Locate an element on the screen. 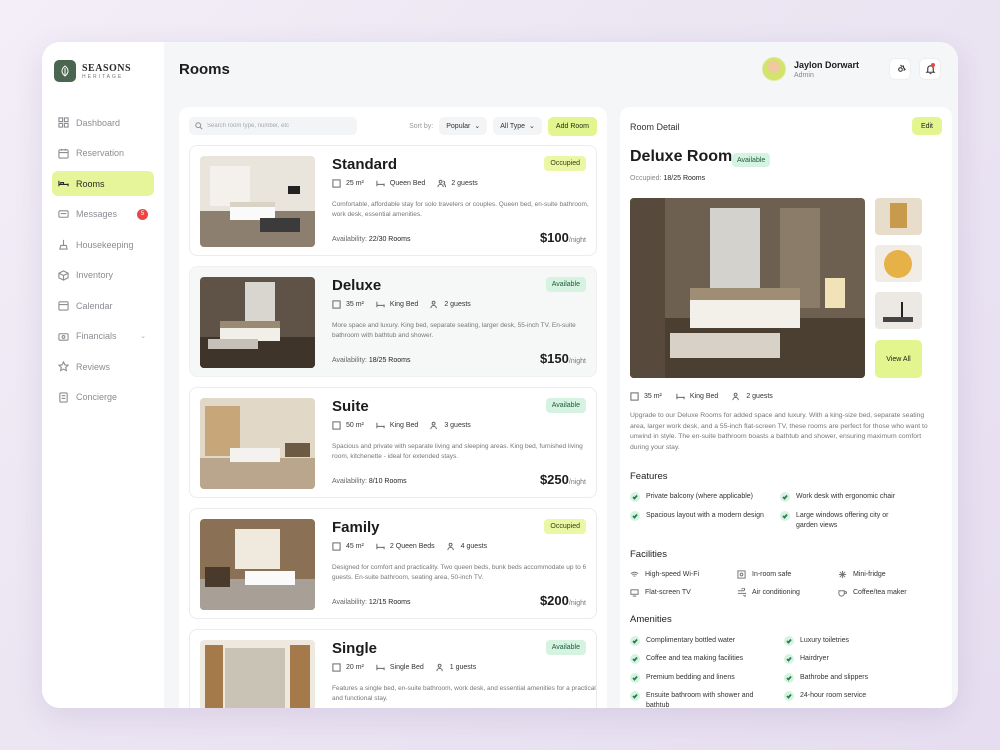  amenity-item: Luxury toiletries is located at coordinates (854, 641).